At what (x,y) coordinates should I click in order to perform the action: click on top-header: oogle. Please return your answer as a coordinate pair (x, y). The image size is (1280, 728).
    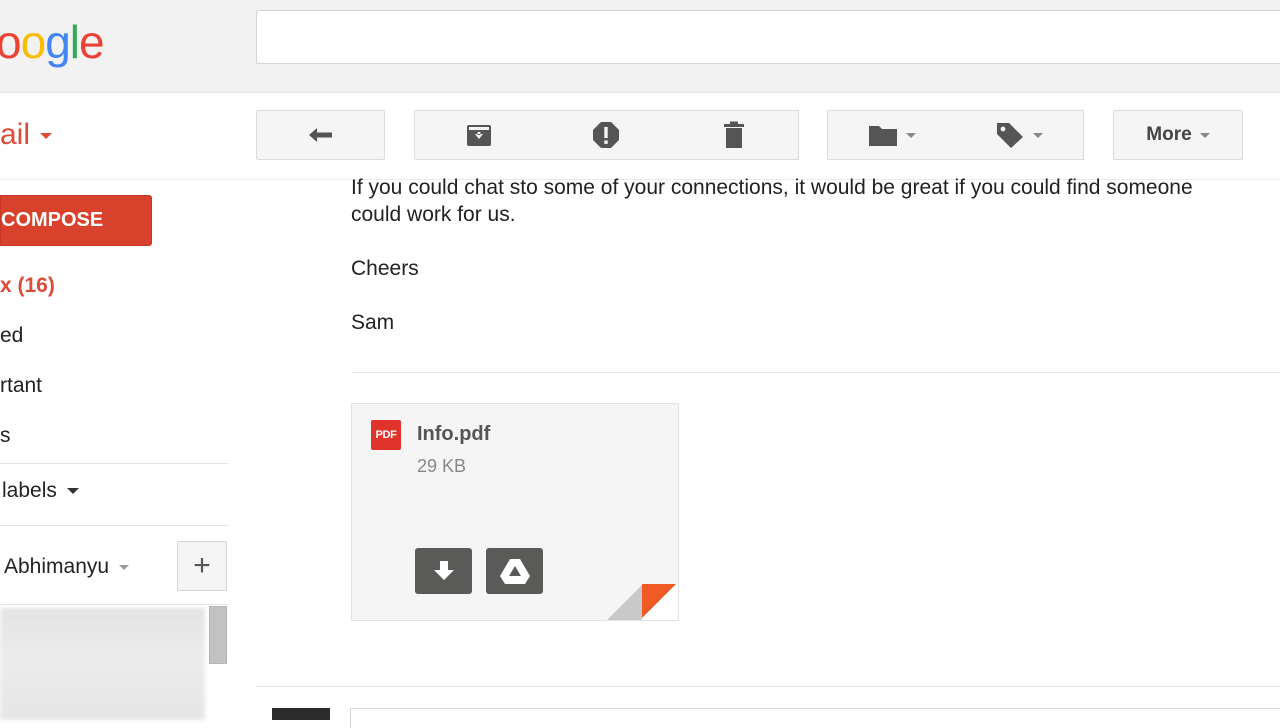
    Looking at the image, I should click on (640, 46).